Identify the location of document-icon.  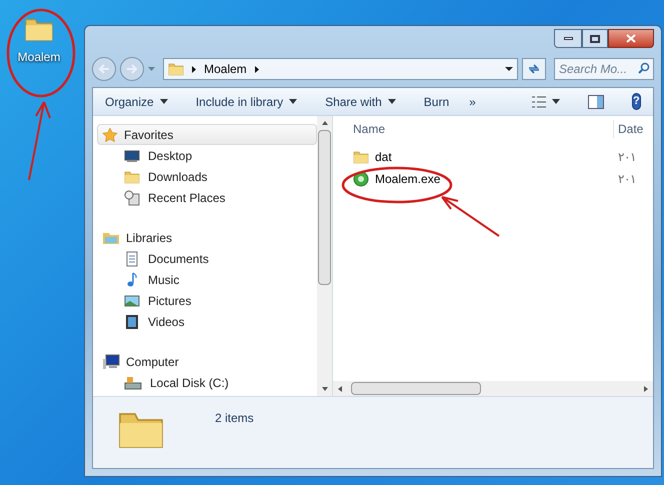
(132, 258).